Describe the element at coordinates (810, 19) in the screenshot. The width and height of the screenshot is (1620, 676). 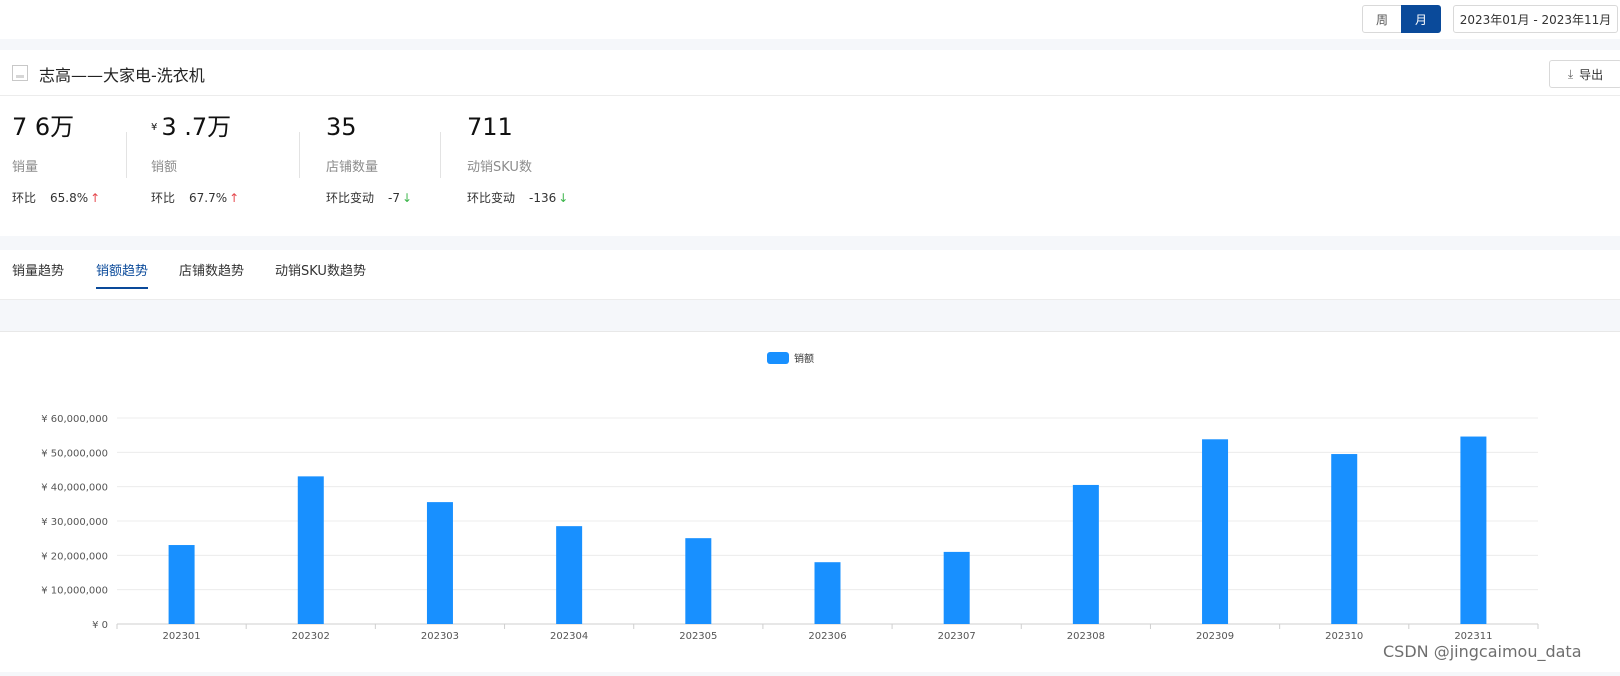
I see `top-toolbar: 周 月 2023年01月 - 2023年11月` at that location.